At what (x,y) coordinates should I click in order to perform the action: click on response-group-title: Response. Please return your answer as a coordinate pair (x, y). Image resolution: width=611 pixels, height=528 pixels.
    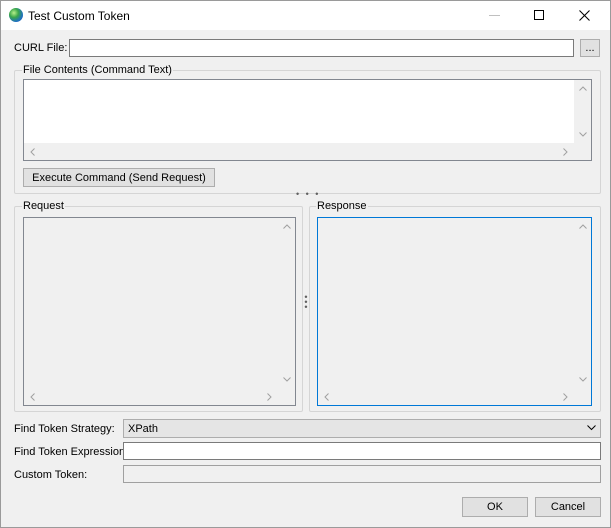
    Looking at the image, I should click on (342, 206).